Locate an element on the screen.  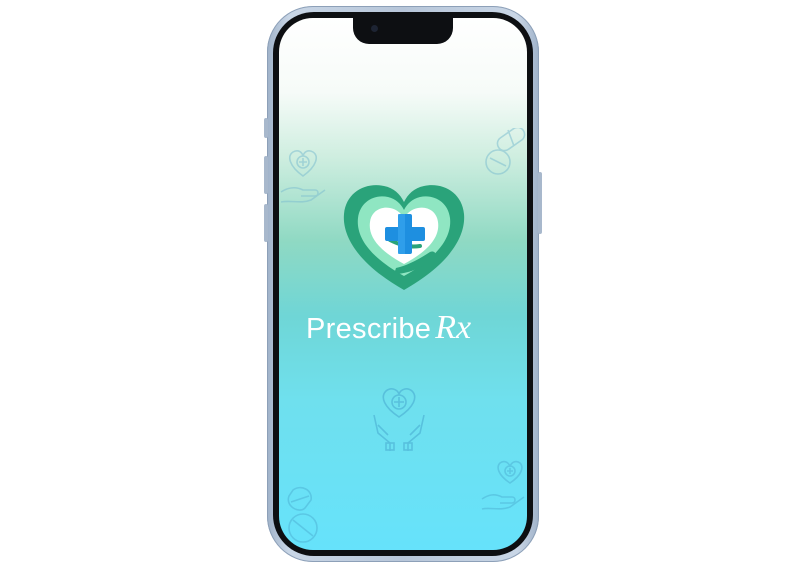
rx-symbol: Rx is located at coordinates (453, 327).